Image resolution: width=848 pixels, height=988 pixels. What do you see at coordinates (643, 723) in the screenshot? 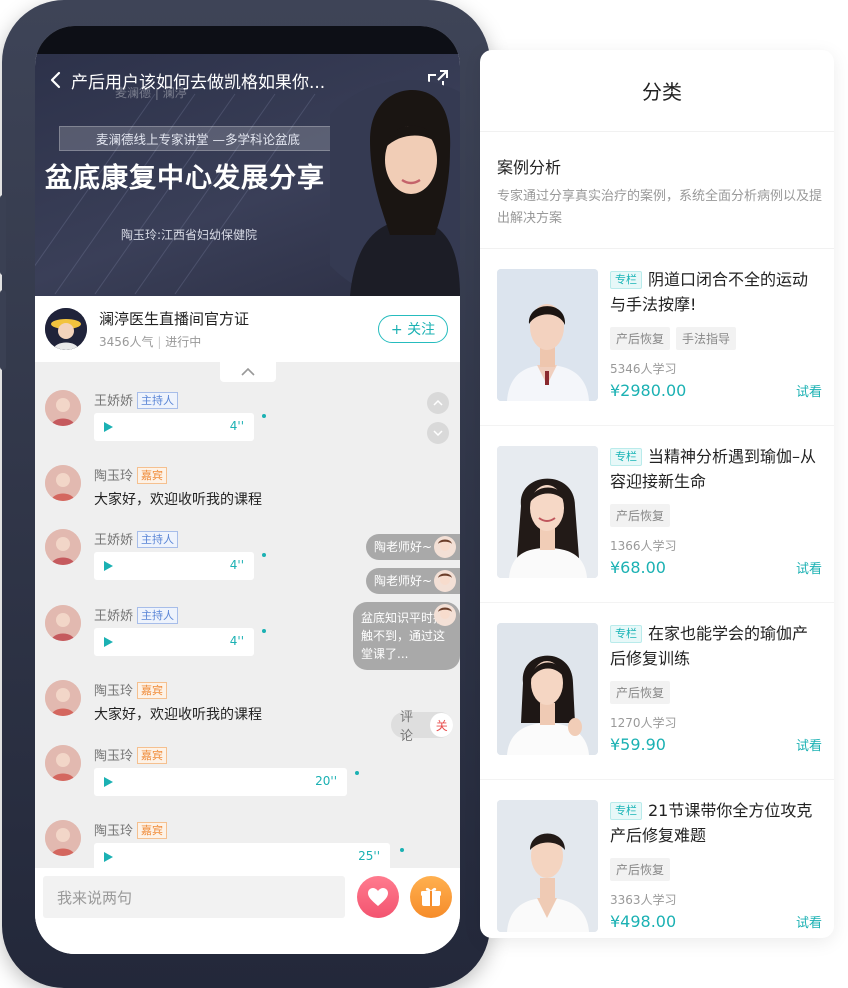
I see `learner-count: 1270人学习` at bounding box center [643, 723].